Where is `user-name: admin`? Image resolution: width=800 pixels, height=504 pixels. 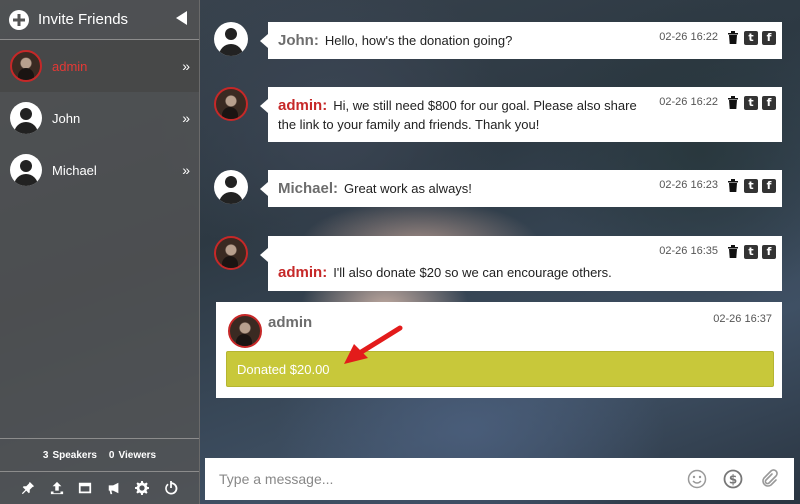
user-name: admin is located at coordinates (70, 66).